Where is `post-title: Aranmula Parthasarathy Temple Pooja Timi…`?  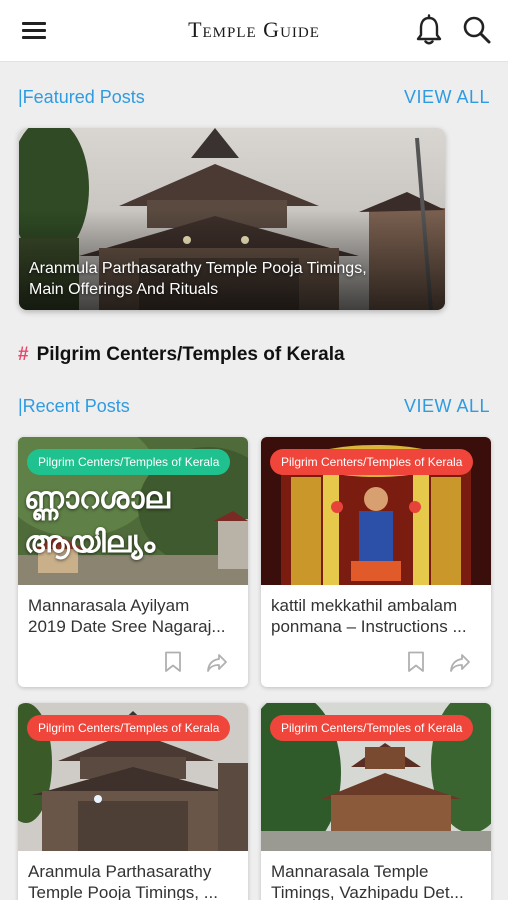
post-title: Aranmula Parthasarathy Temple Pooja Timi… is located at coordinates (133, 875).